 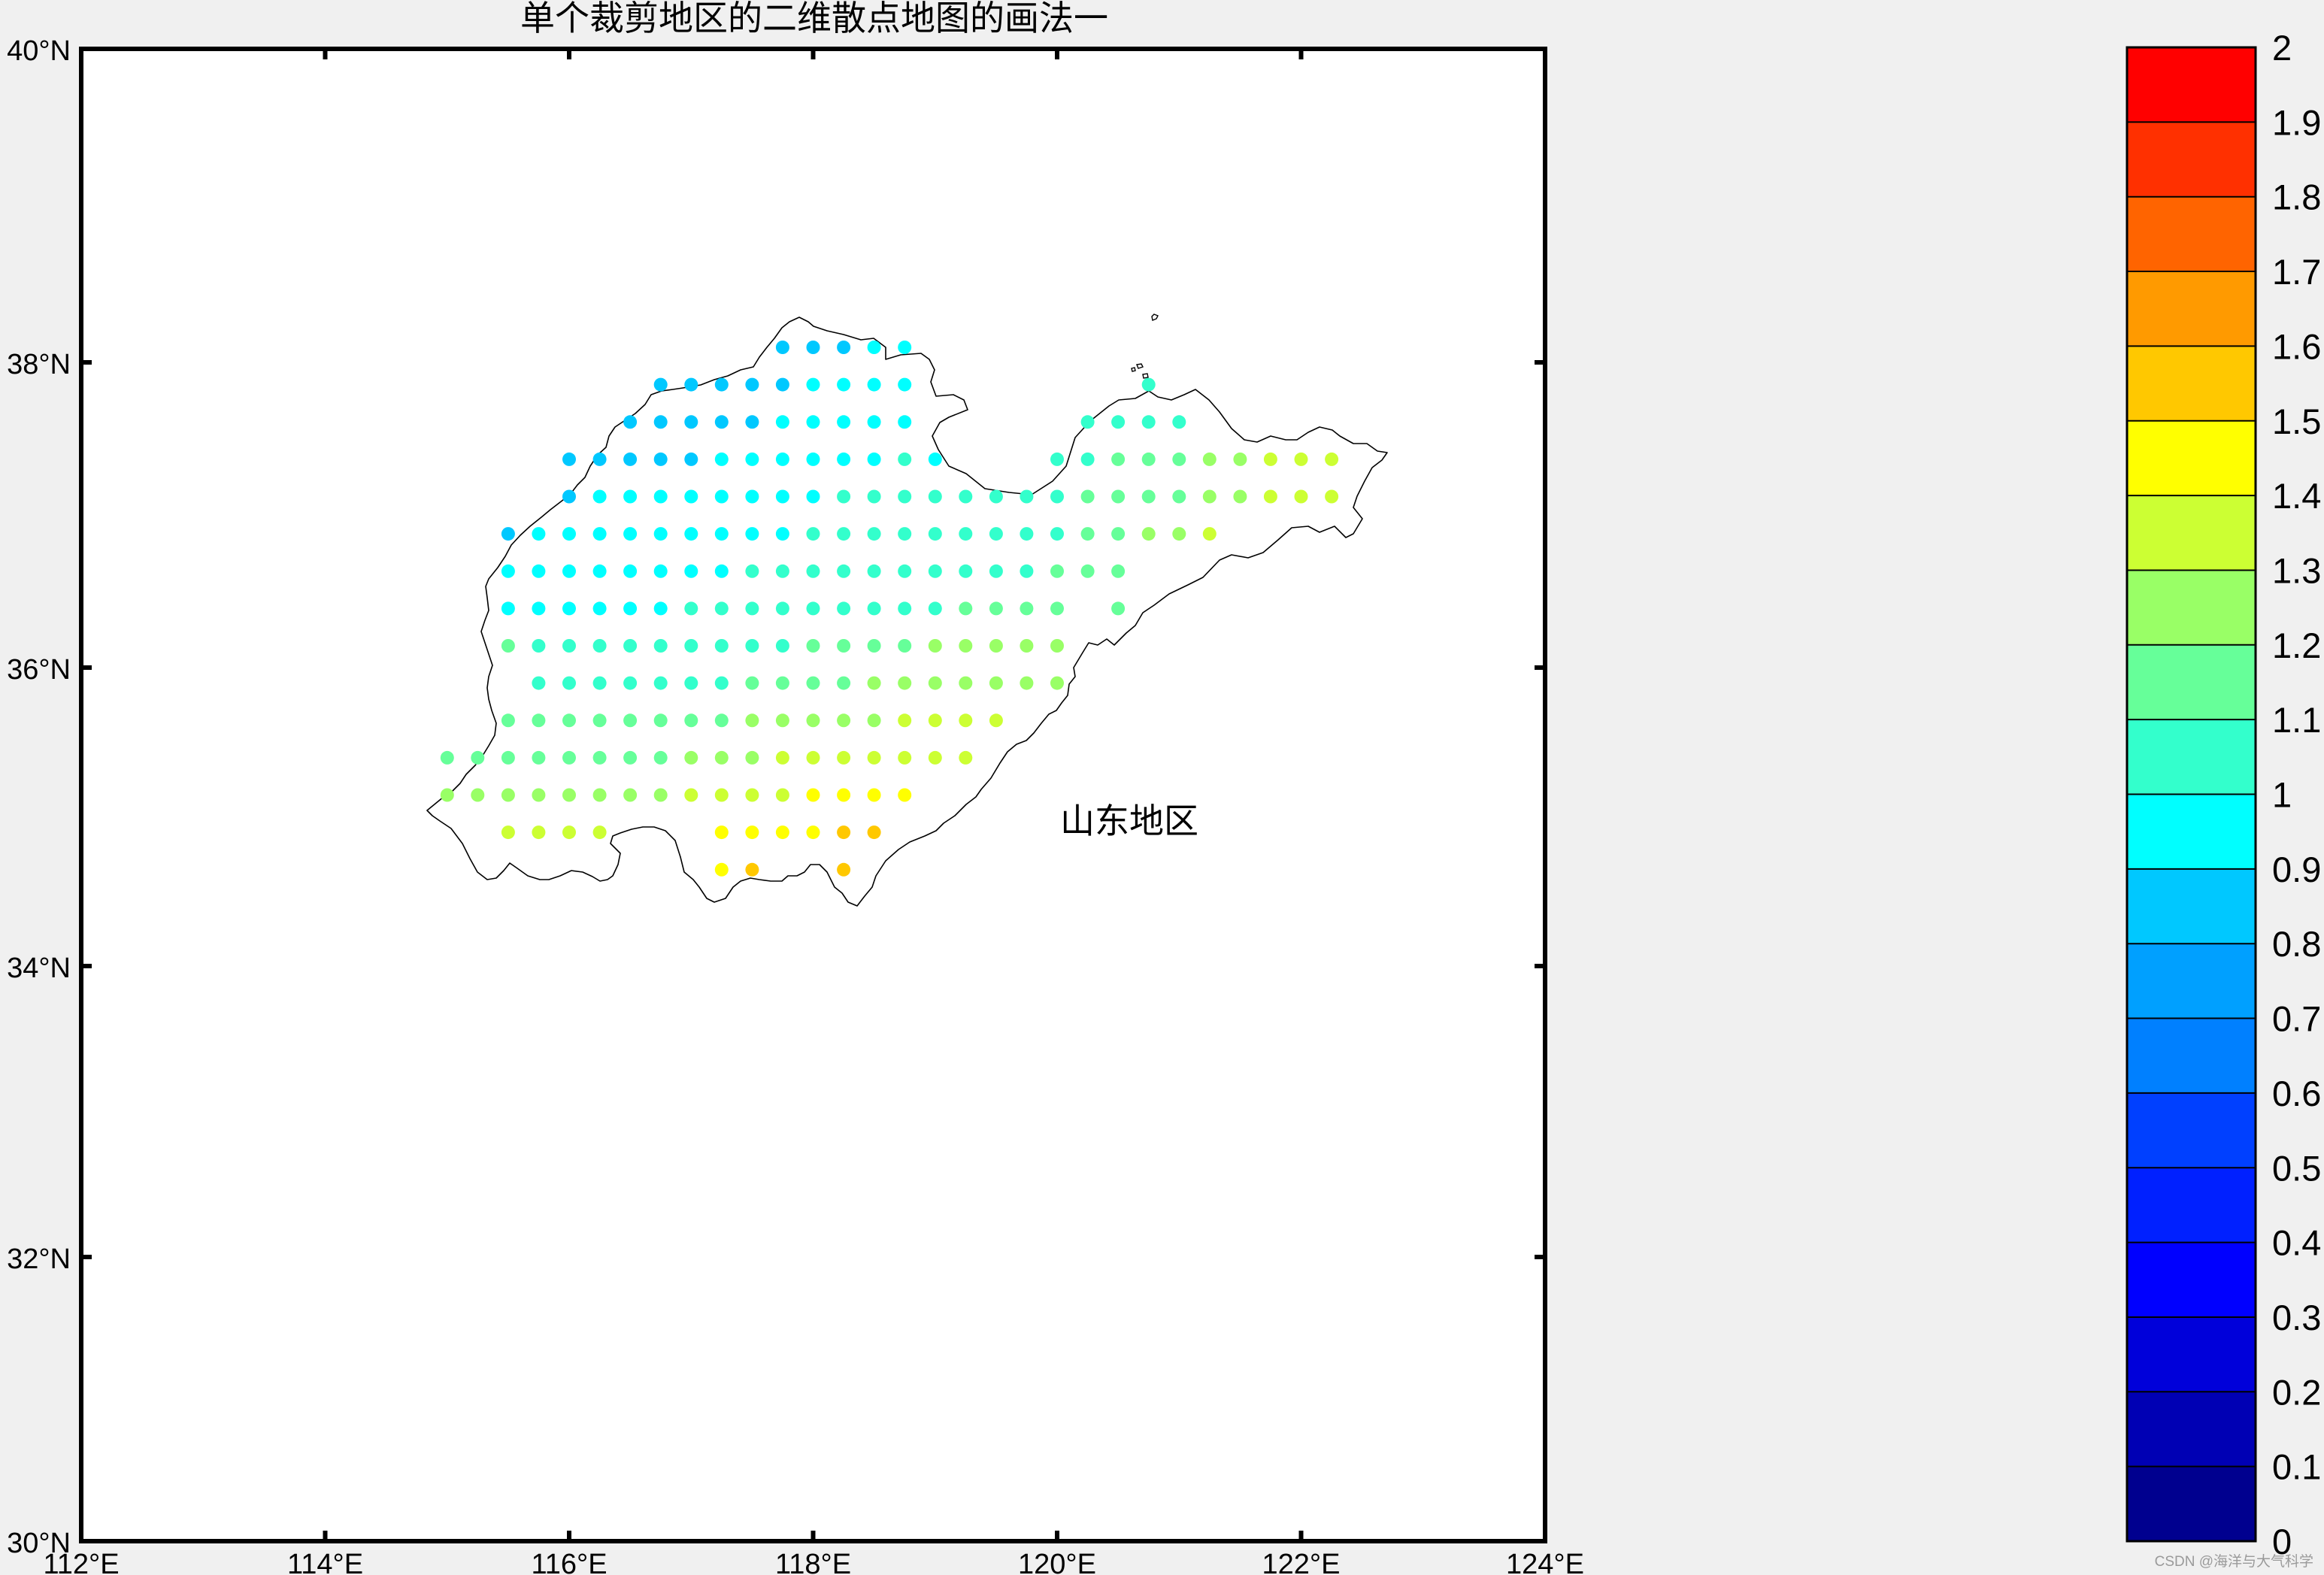 What do you see at coordinates (1301, 1562) in the screenshot?
I see `lon-tick-label: 122°E` at bounding box center [1301, 1562].